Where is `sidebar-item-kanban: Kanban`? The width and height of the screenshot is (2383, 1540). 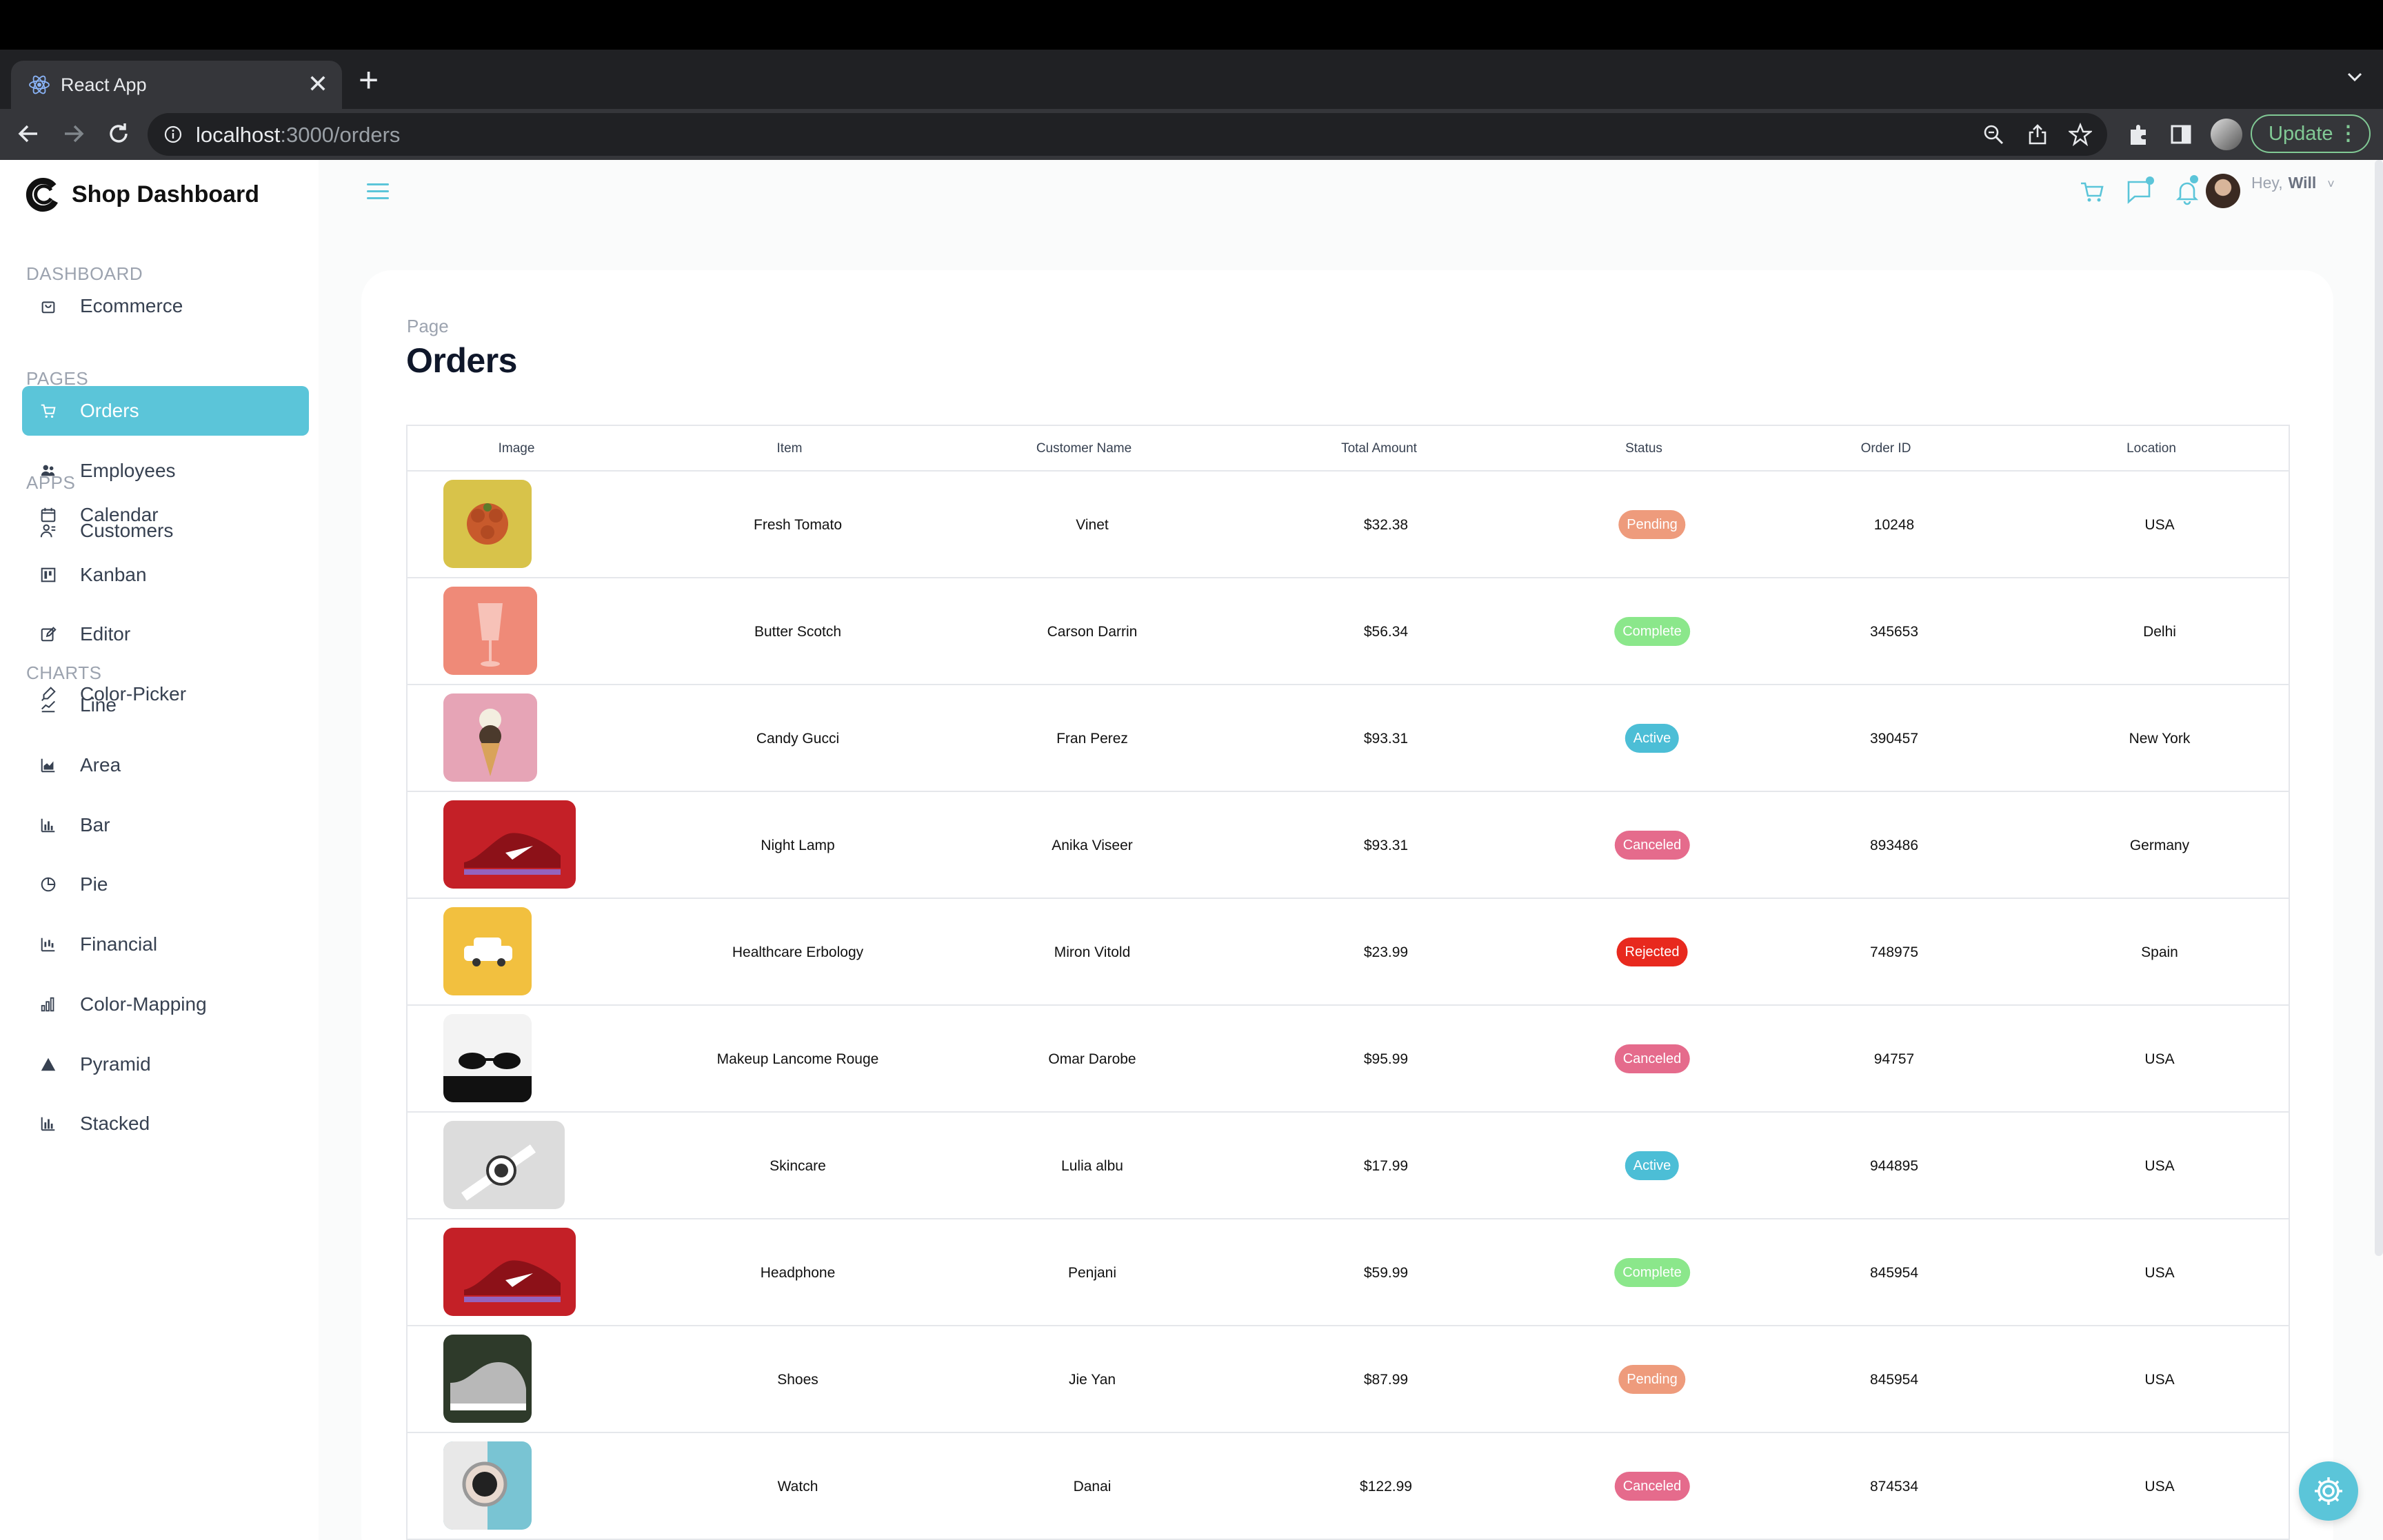 sidebar-item-kanban: Kanban is located at coordinates (165, 575).